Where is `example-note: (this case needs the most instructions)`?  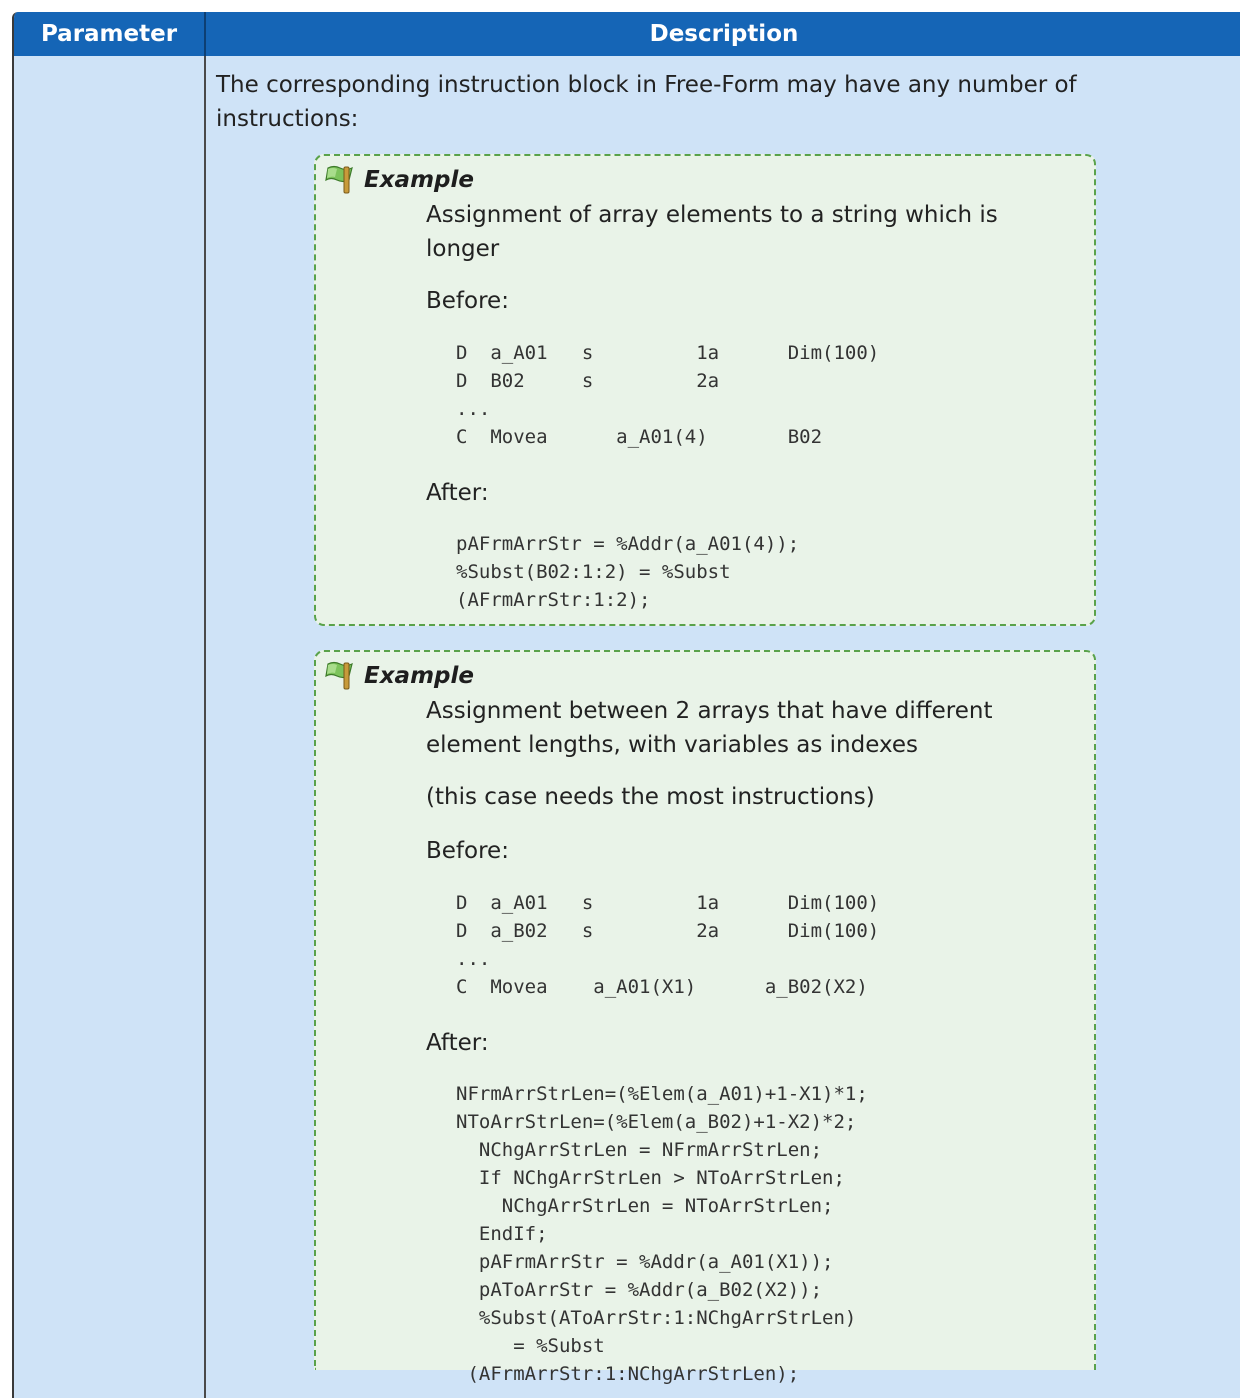
example-note: (this case needs the most instructions) is located at coordinates (650, 797).